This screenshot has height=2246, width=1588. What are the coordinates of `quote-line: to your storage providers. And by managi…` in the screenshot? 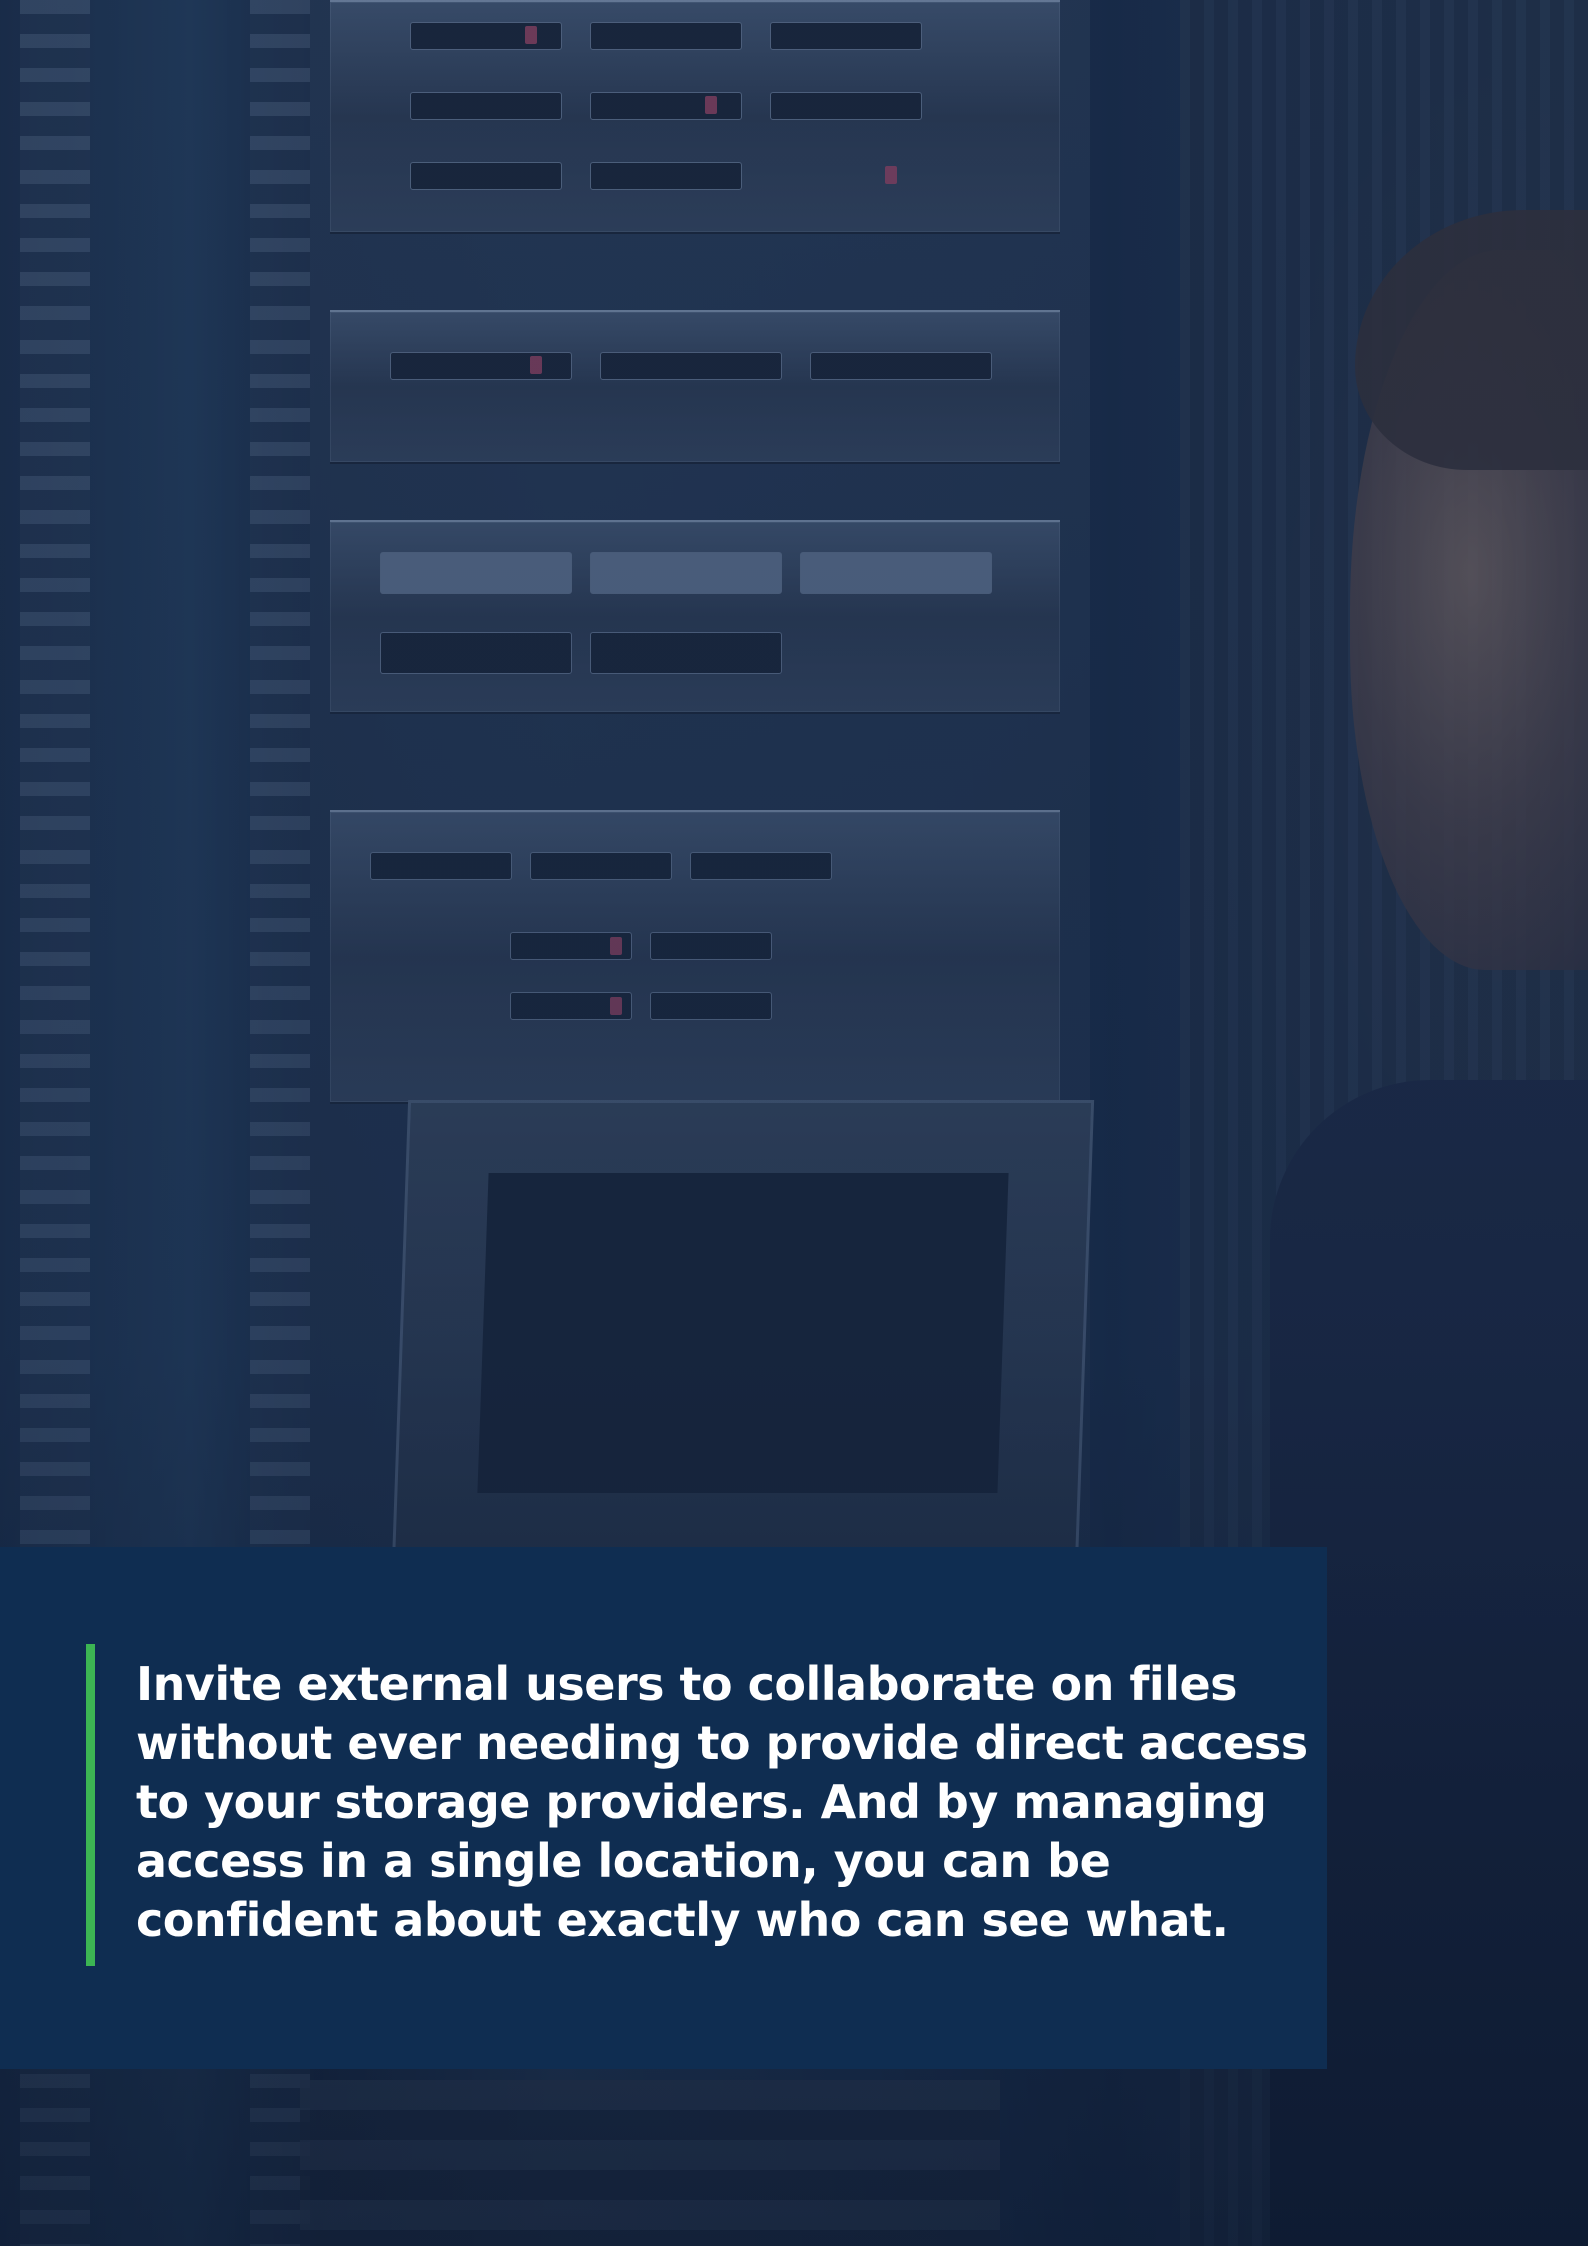 It's located at (701, 1802).